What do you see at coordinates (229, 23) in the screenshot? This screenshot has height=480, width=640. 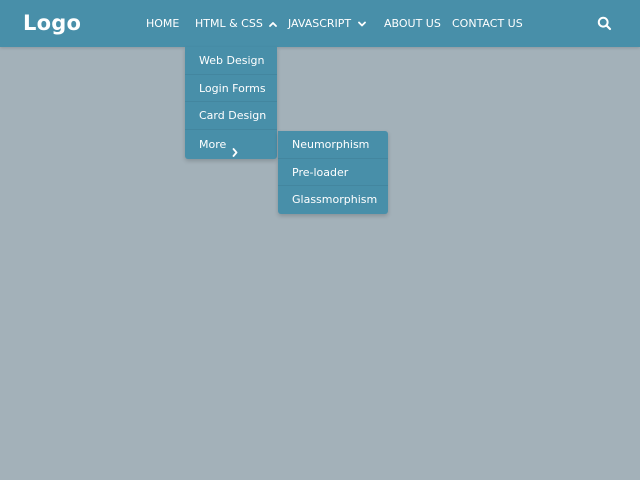 I see `nav-item-html-css-label: HTML & CSS` at bounding box center [229, 23].